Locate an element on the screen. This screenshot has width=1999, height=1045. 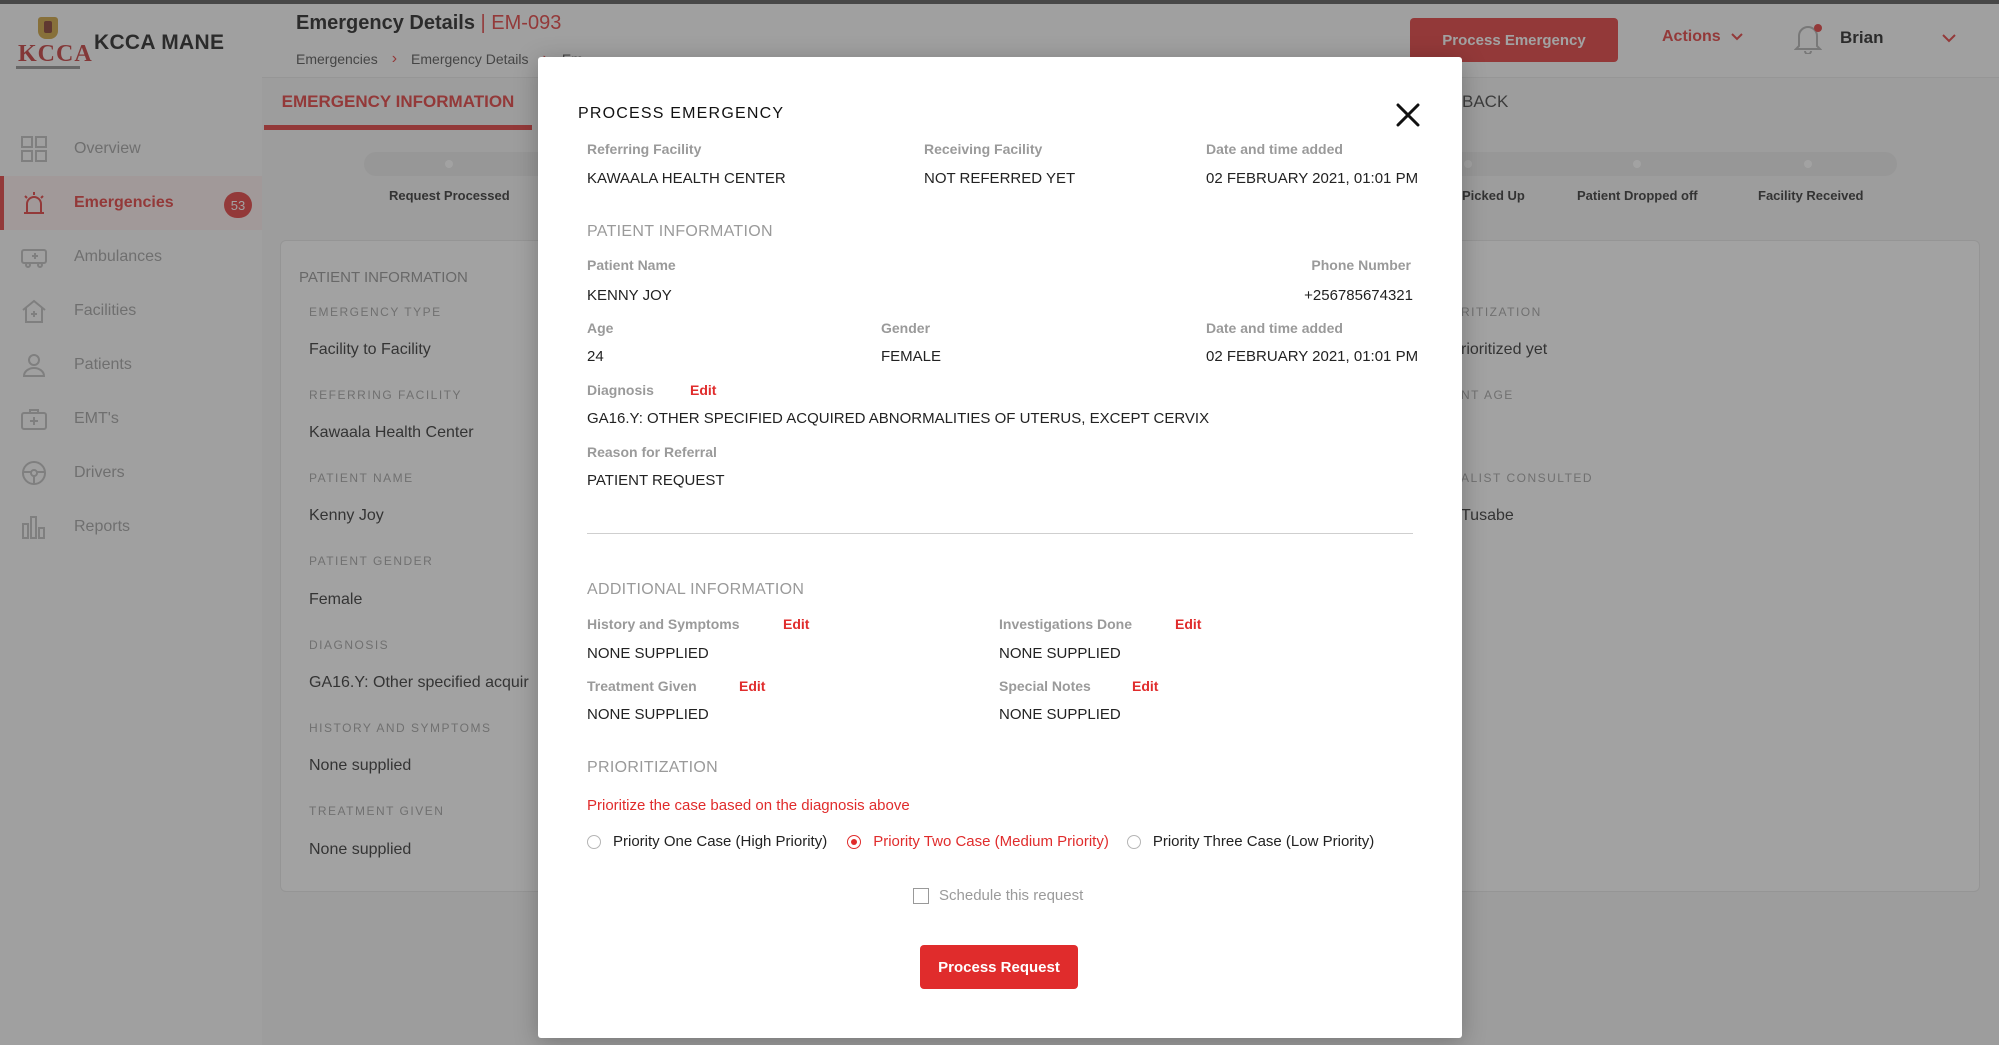
checkbox-label: Schedule this request is located at coordinates (1011, 895).